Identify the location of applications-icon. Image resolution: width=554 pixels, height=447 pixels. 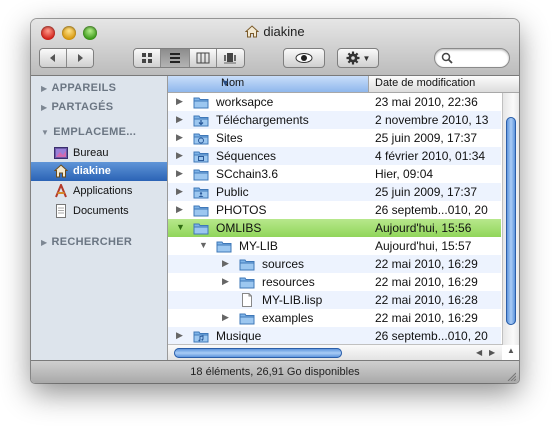
(61, 190).